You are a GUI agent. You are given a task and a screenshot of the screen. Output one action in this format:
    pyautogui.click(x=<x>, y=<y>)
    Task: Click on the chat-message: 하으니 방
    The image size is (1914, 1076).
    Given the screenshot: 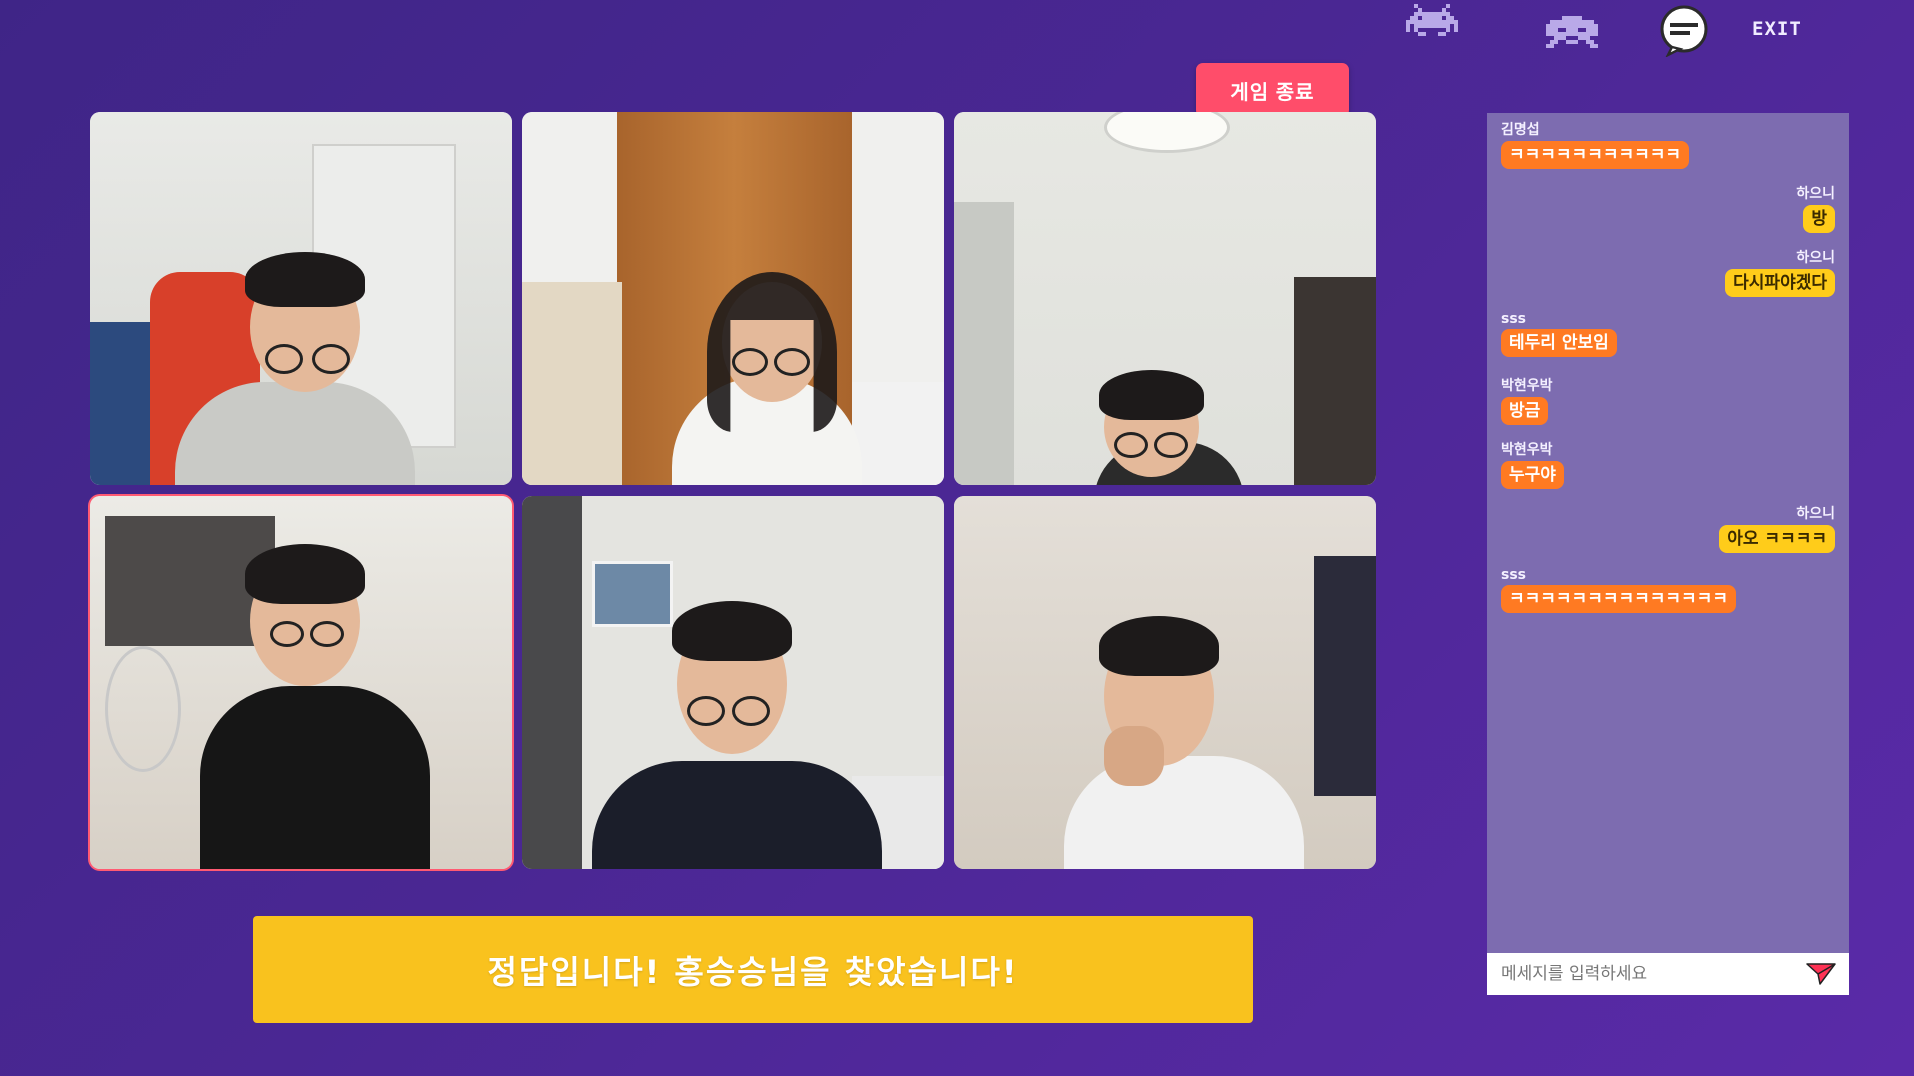 What is the action you would take?
    pyautogui.click(x=1668, y=208)
    